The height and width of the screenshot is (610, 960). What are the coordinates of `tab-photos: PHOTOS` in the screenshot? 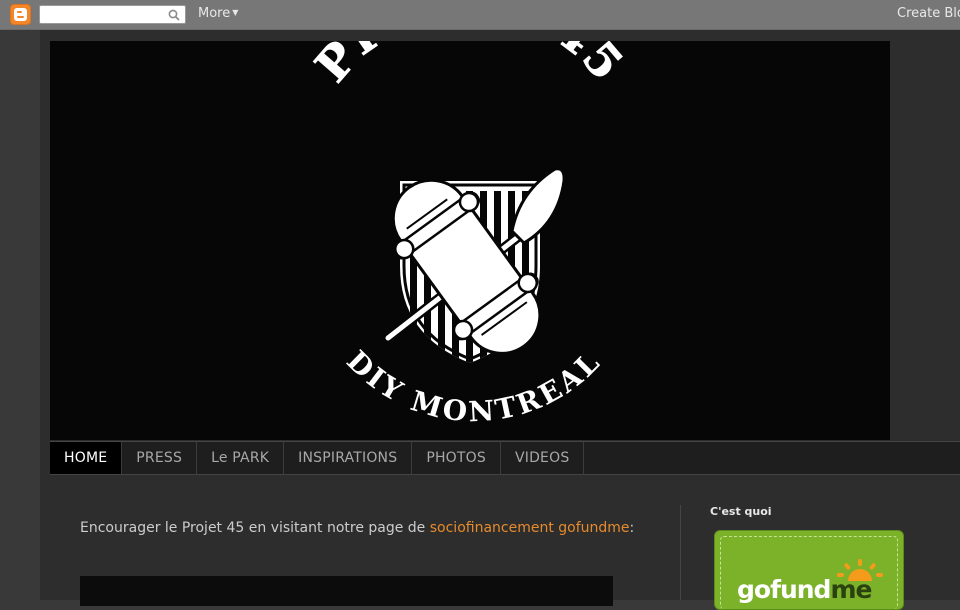 It's located at (456, 458).